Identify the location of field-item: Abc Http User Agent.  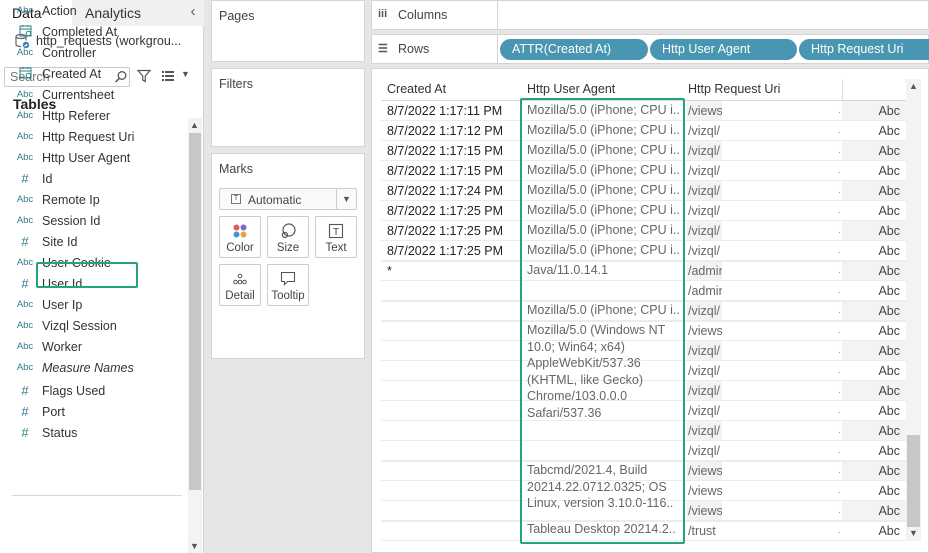
(94, 157).